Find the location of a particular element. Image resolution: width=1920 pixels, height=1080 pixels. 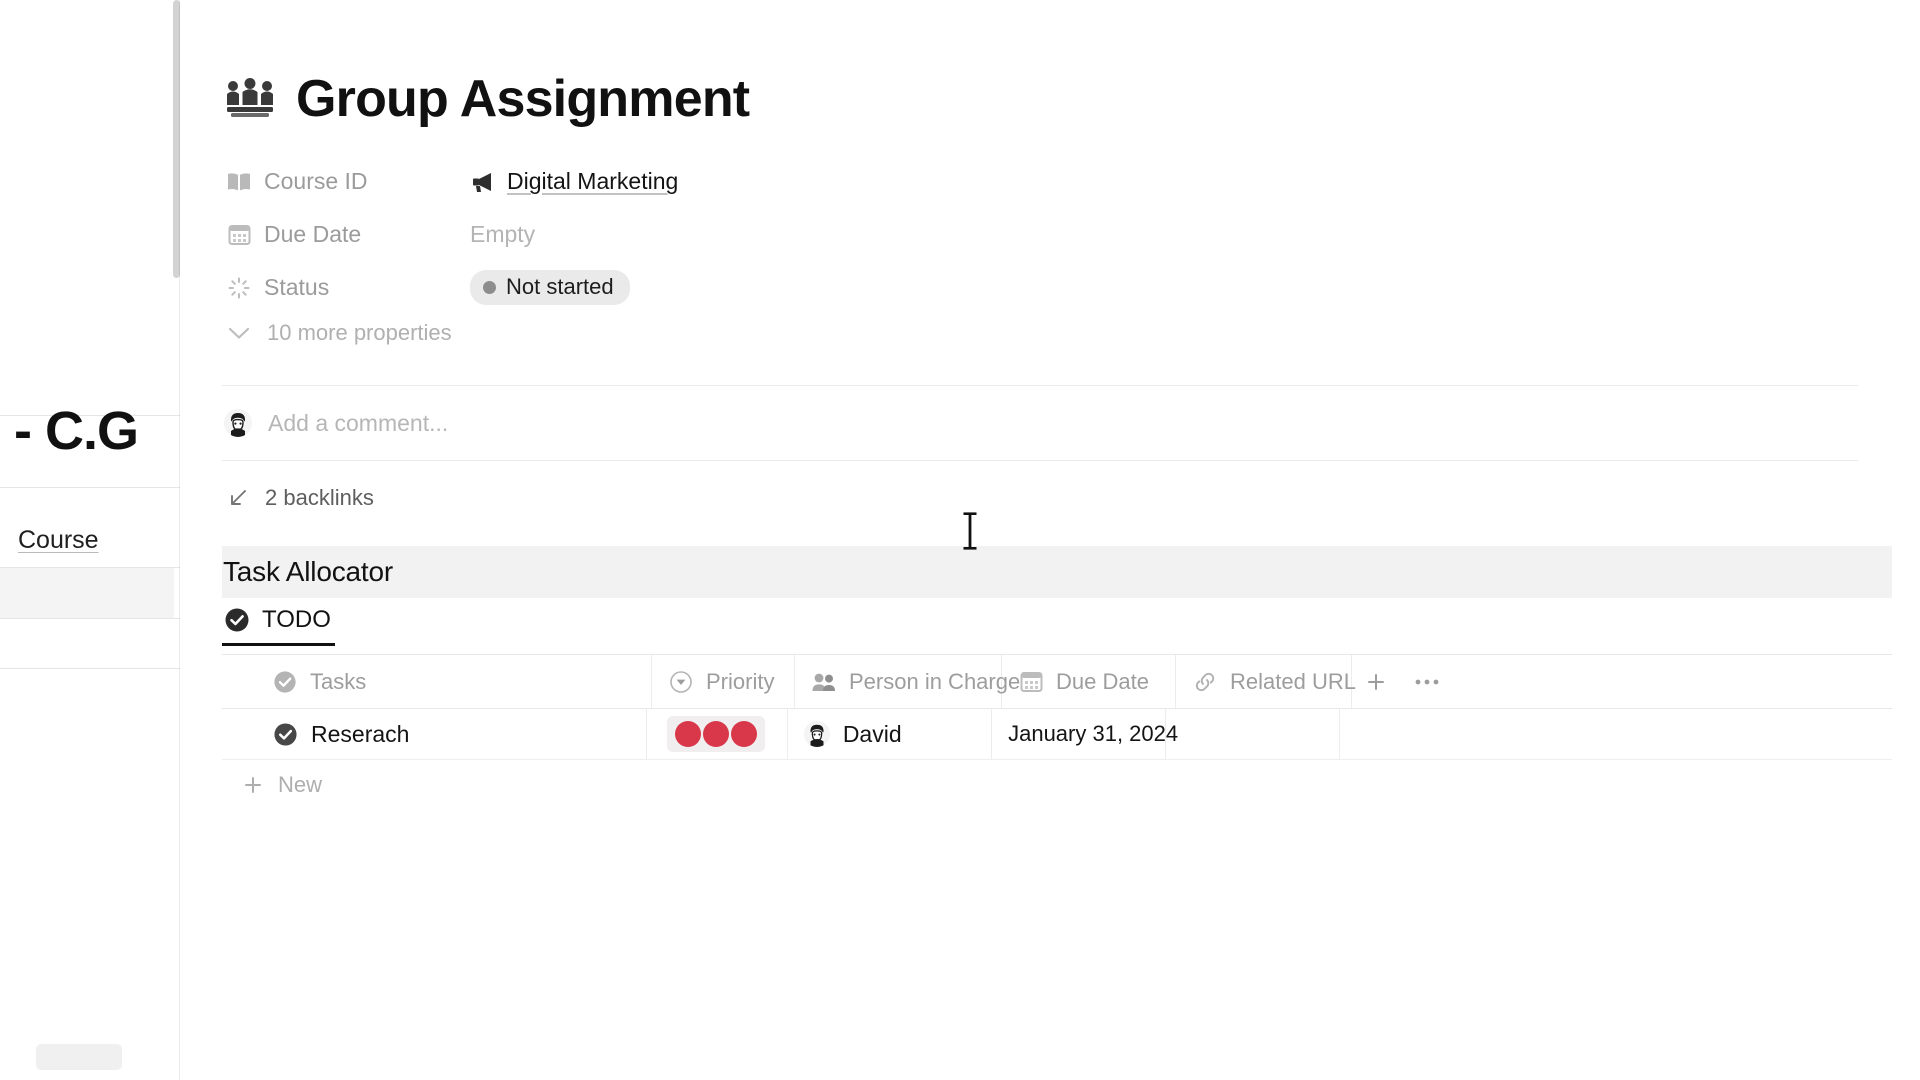

column-header-tasks: Tasks is located at coordinates (437, 681).